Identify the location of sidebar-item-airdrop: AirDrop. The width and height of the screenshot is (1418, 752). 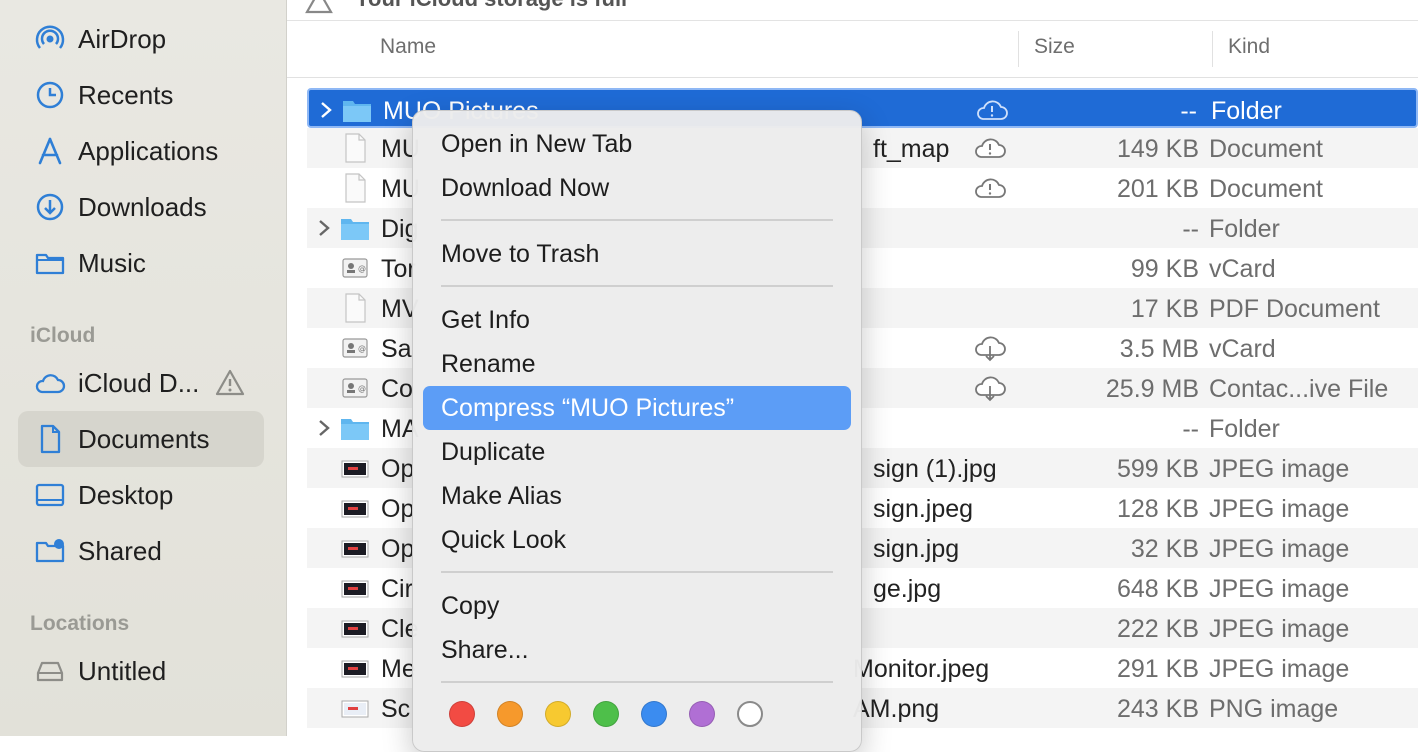
(141, 39).